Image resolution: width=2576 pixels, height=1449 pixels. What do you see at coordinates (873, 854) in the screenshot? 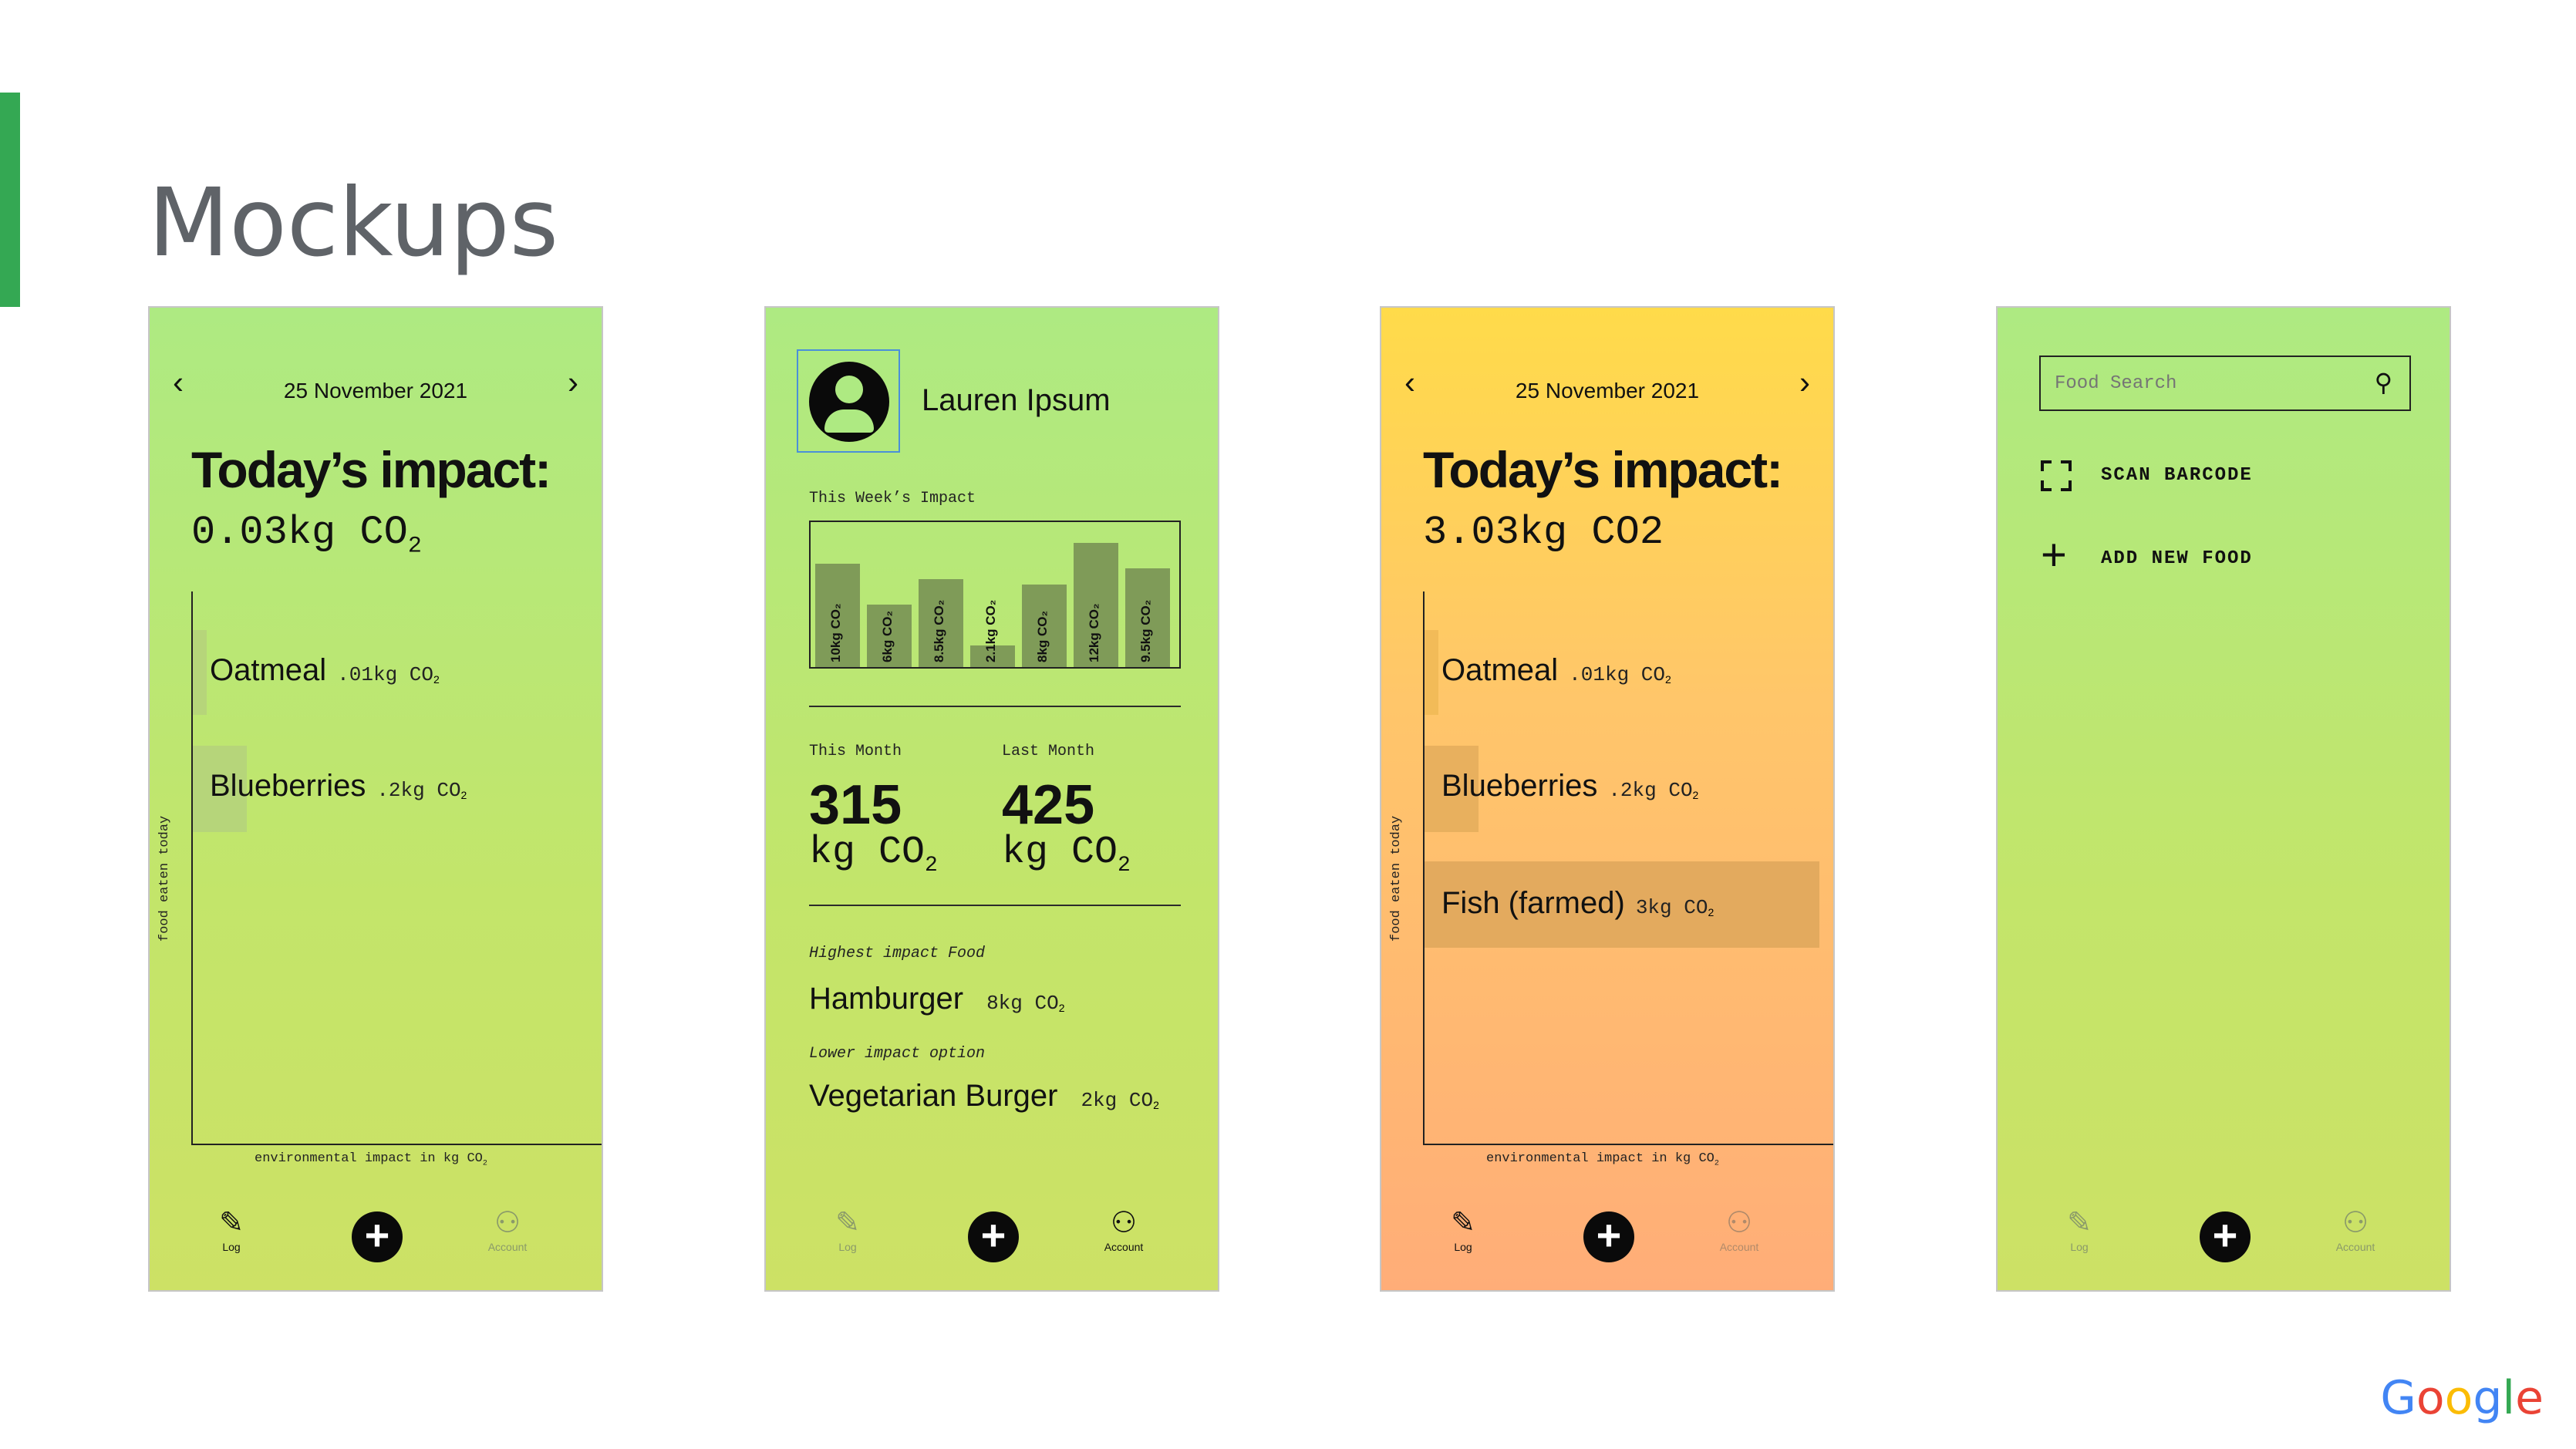
I see `this-month-unit: kg CO2` at bounding box center [873, 854].